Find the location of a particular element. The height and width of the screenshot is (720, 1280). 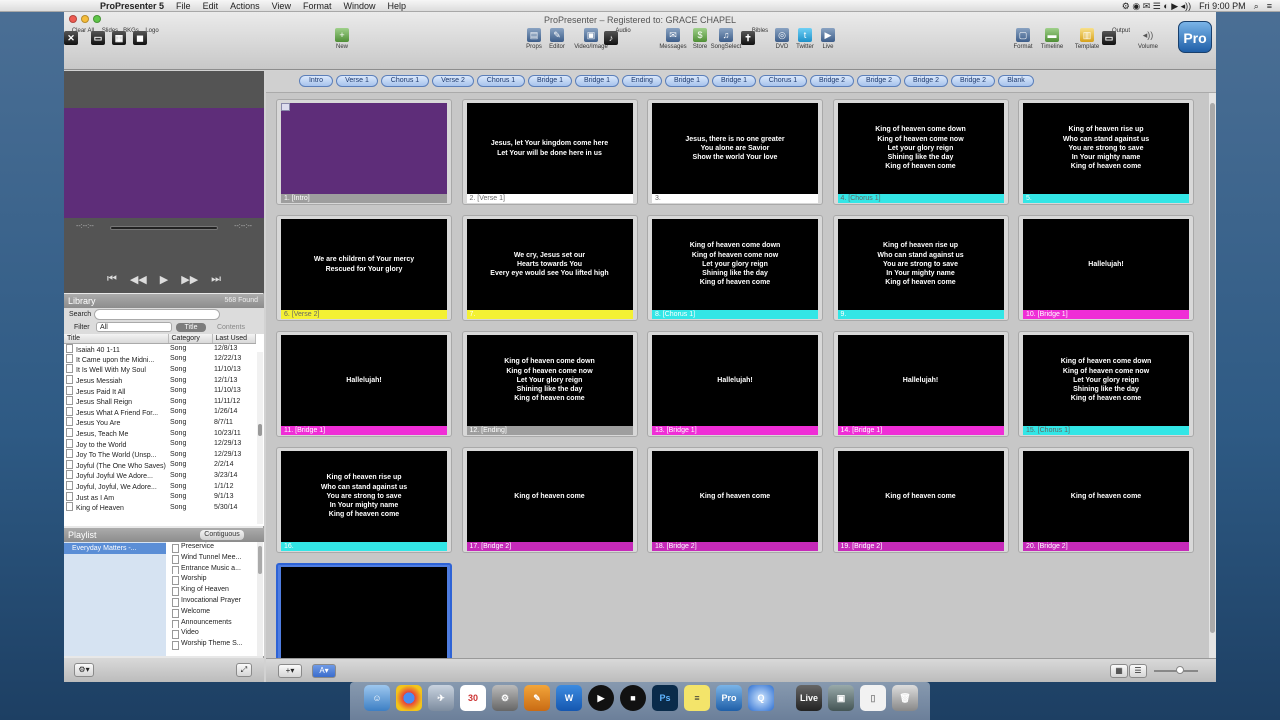

slide-thumbnail: King of heaven come 18. [Bridge 2] is located at coordinates (735, 500).